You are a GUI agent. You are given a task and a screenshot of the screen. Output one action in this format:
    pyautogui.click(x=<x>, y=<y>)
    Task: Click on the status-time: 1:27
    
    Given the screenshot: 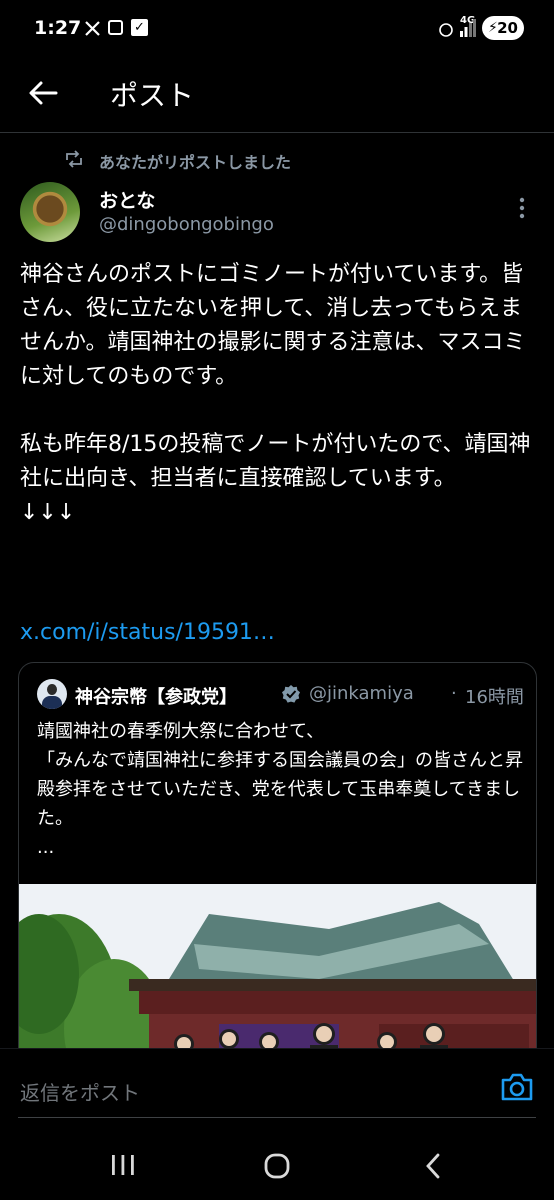 What is the action you would take?
    pyautogui.click(x=58, y=28)
    